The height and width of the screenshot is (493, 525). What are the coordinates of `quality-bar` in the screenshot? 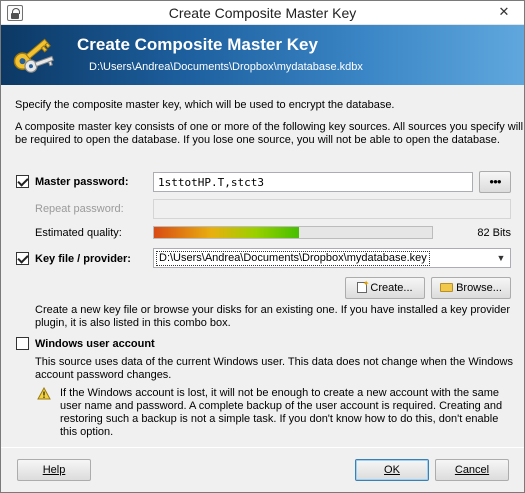 It's located at (293, 232).